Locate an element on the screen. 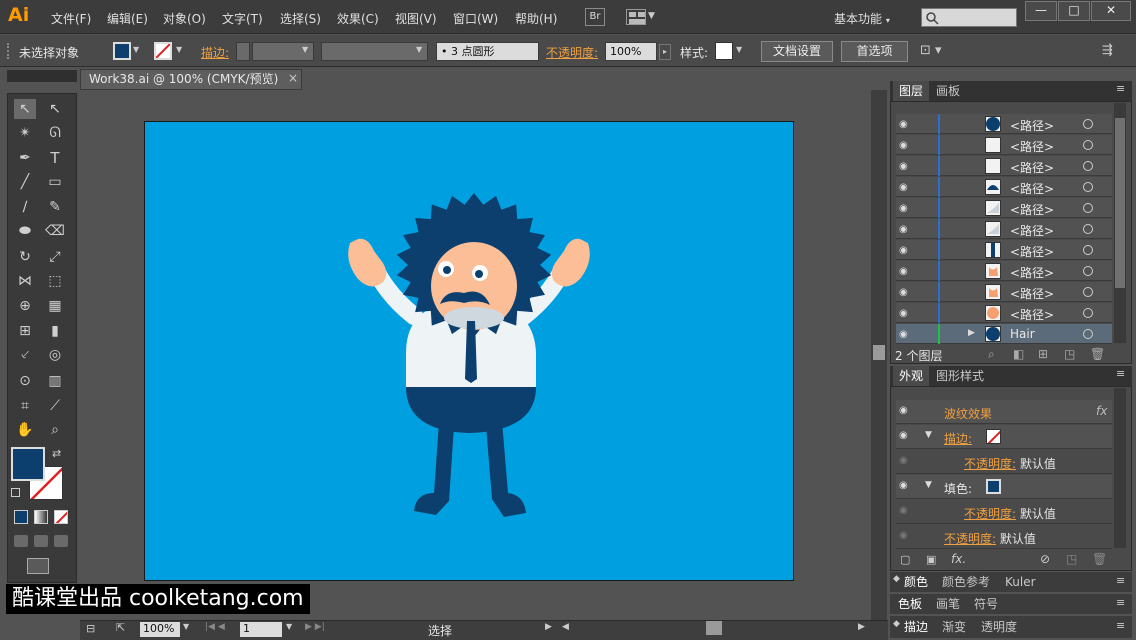  menu-select: 选择(S) is located at coordinates (300, 18).